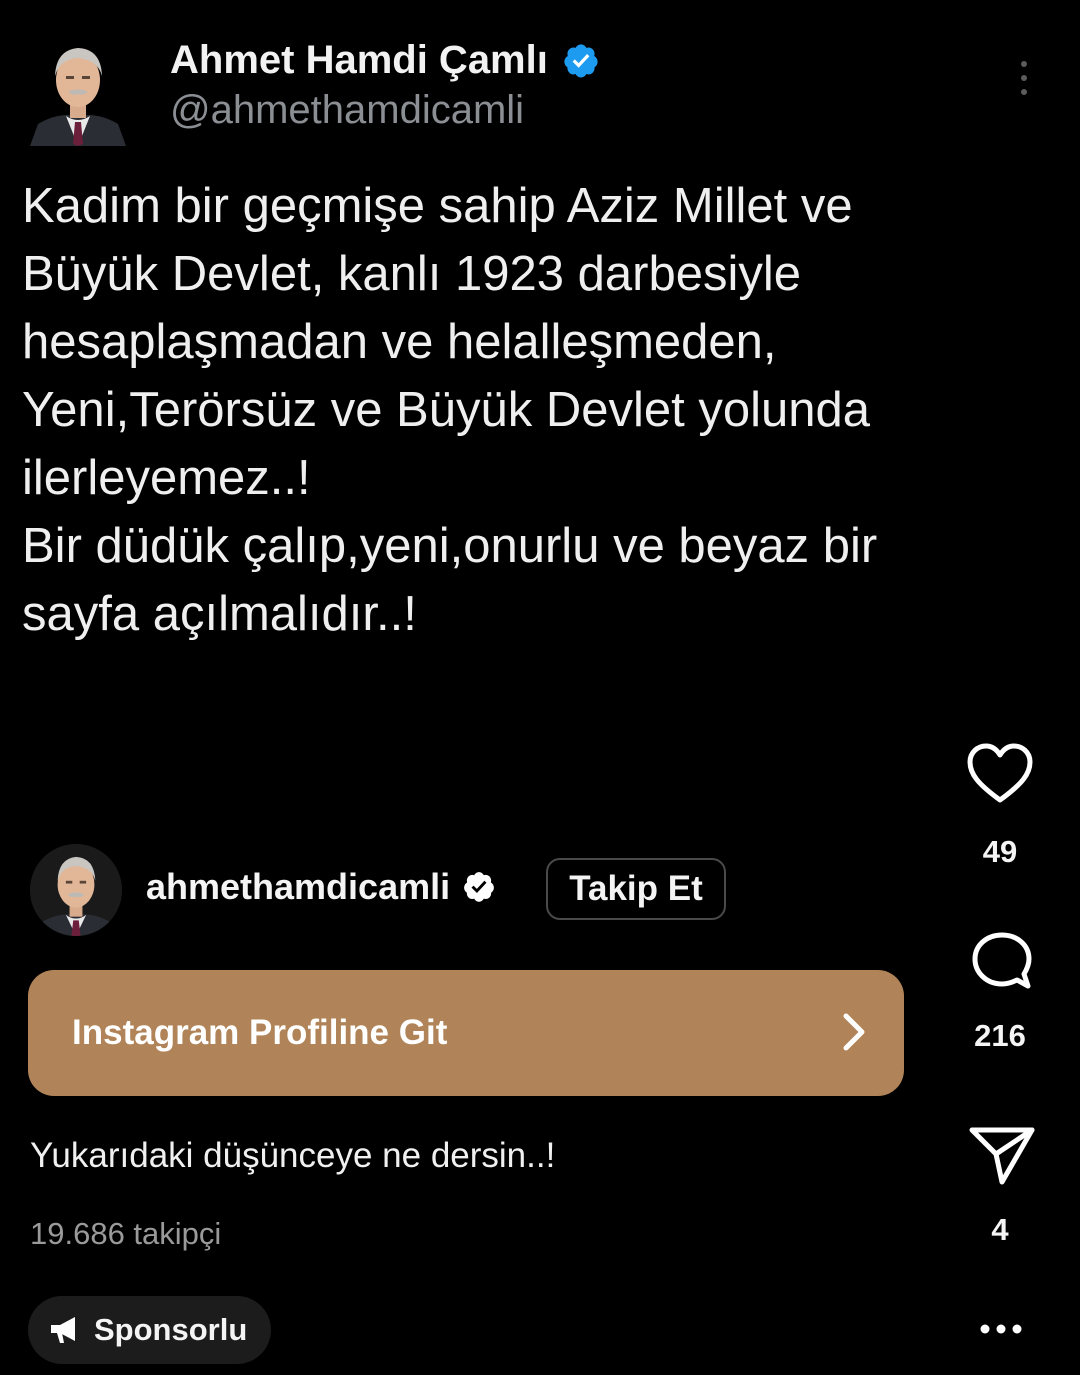 The height and width of the screenshot is (1375, 1080). What do you see at coordinates (347, 110) in the screenshot?
I see `tweet-author-handle: @ahmethamdicamli` at bounding box center [347, 110].